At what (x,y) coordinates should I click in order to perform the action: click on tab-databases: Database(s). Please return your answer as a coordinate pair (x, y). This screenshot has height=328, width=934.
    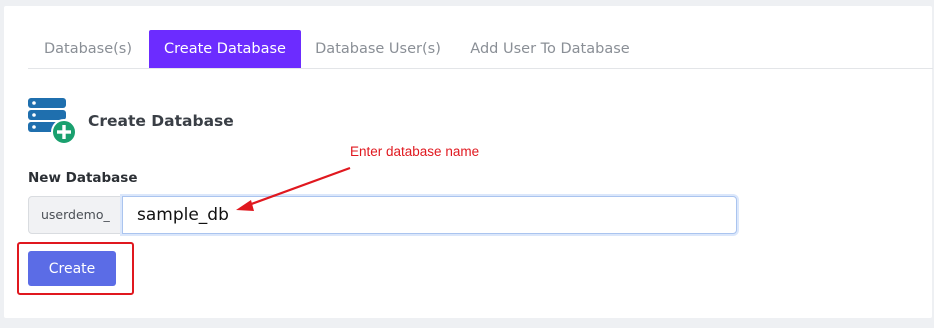
    Looking at the image, I should click on (88, 49).